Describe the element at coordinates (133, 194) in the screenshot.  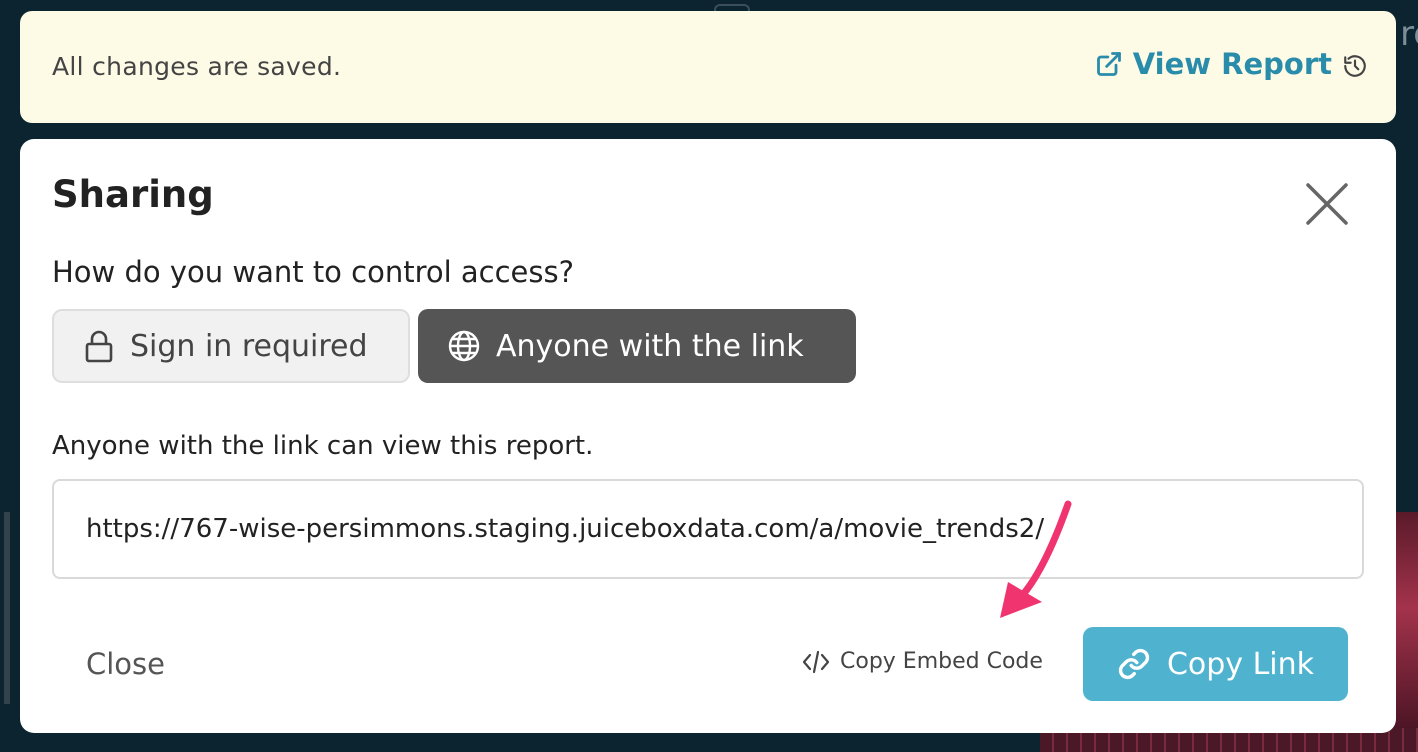
I see `dialog-title: Sharing` at that location.